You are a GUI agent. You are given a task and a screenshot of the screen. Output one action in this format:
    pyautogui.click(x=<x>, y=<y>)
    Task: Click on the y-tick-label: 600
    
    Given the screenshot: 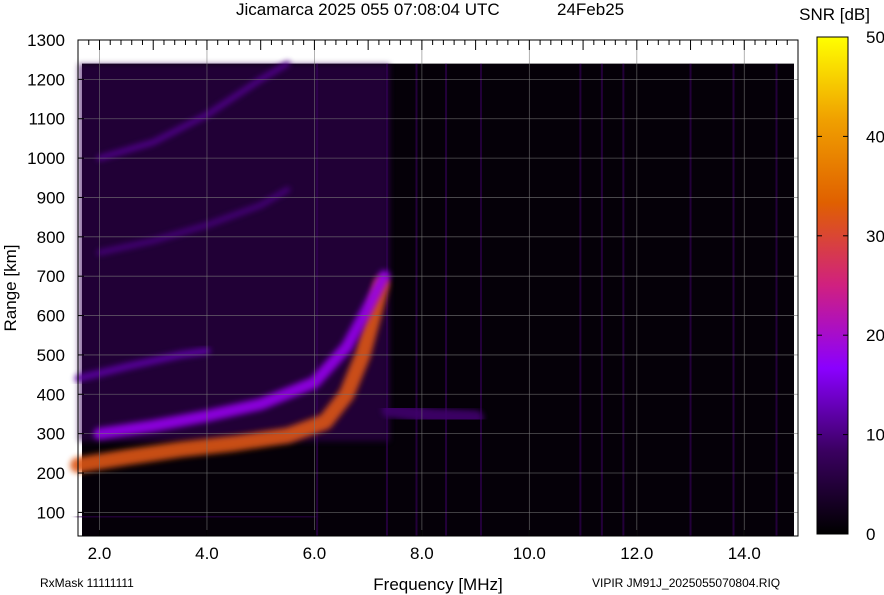 What is the action you would take?
    pyautogui.click(x=51, y=316)
    